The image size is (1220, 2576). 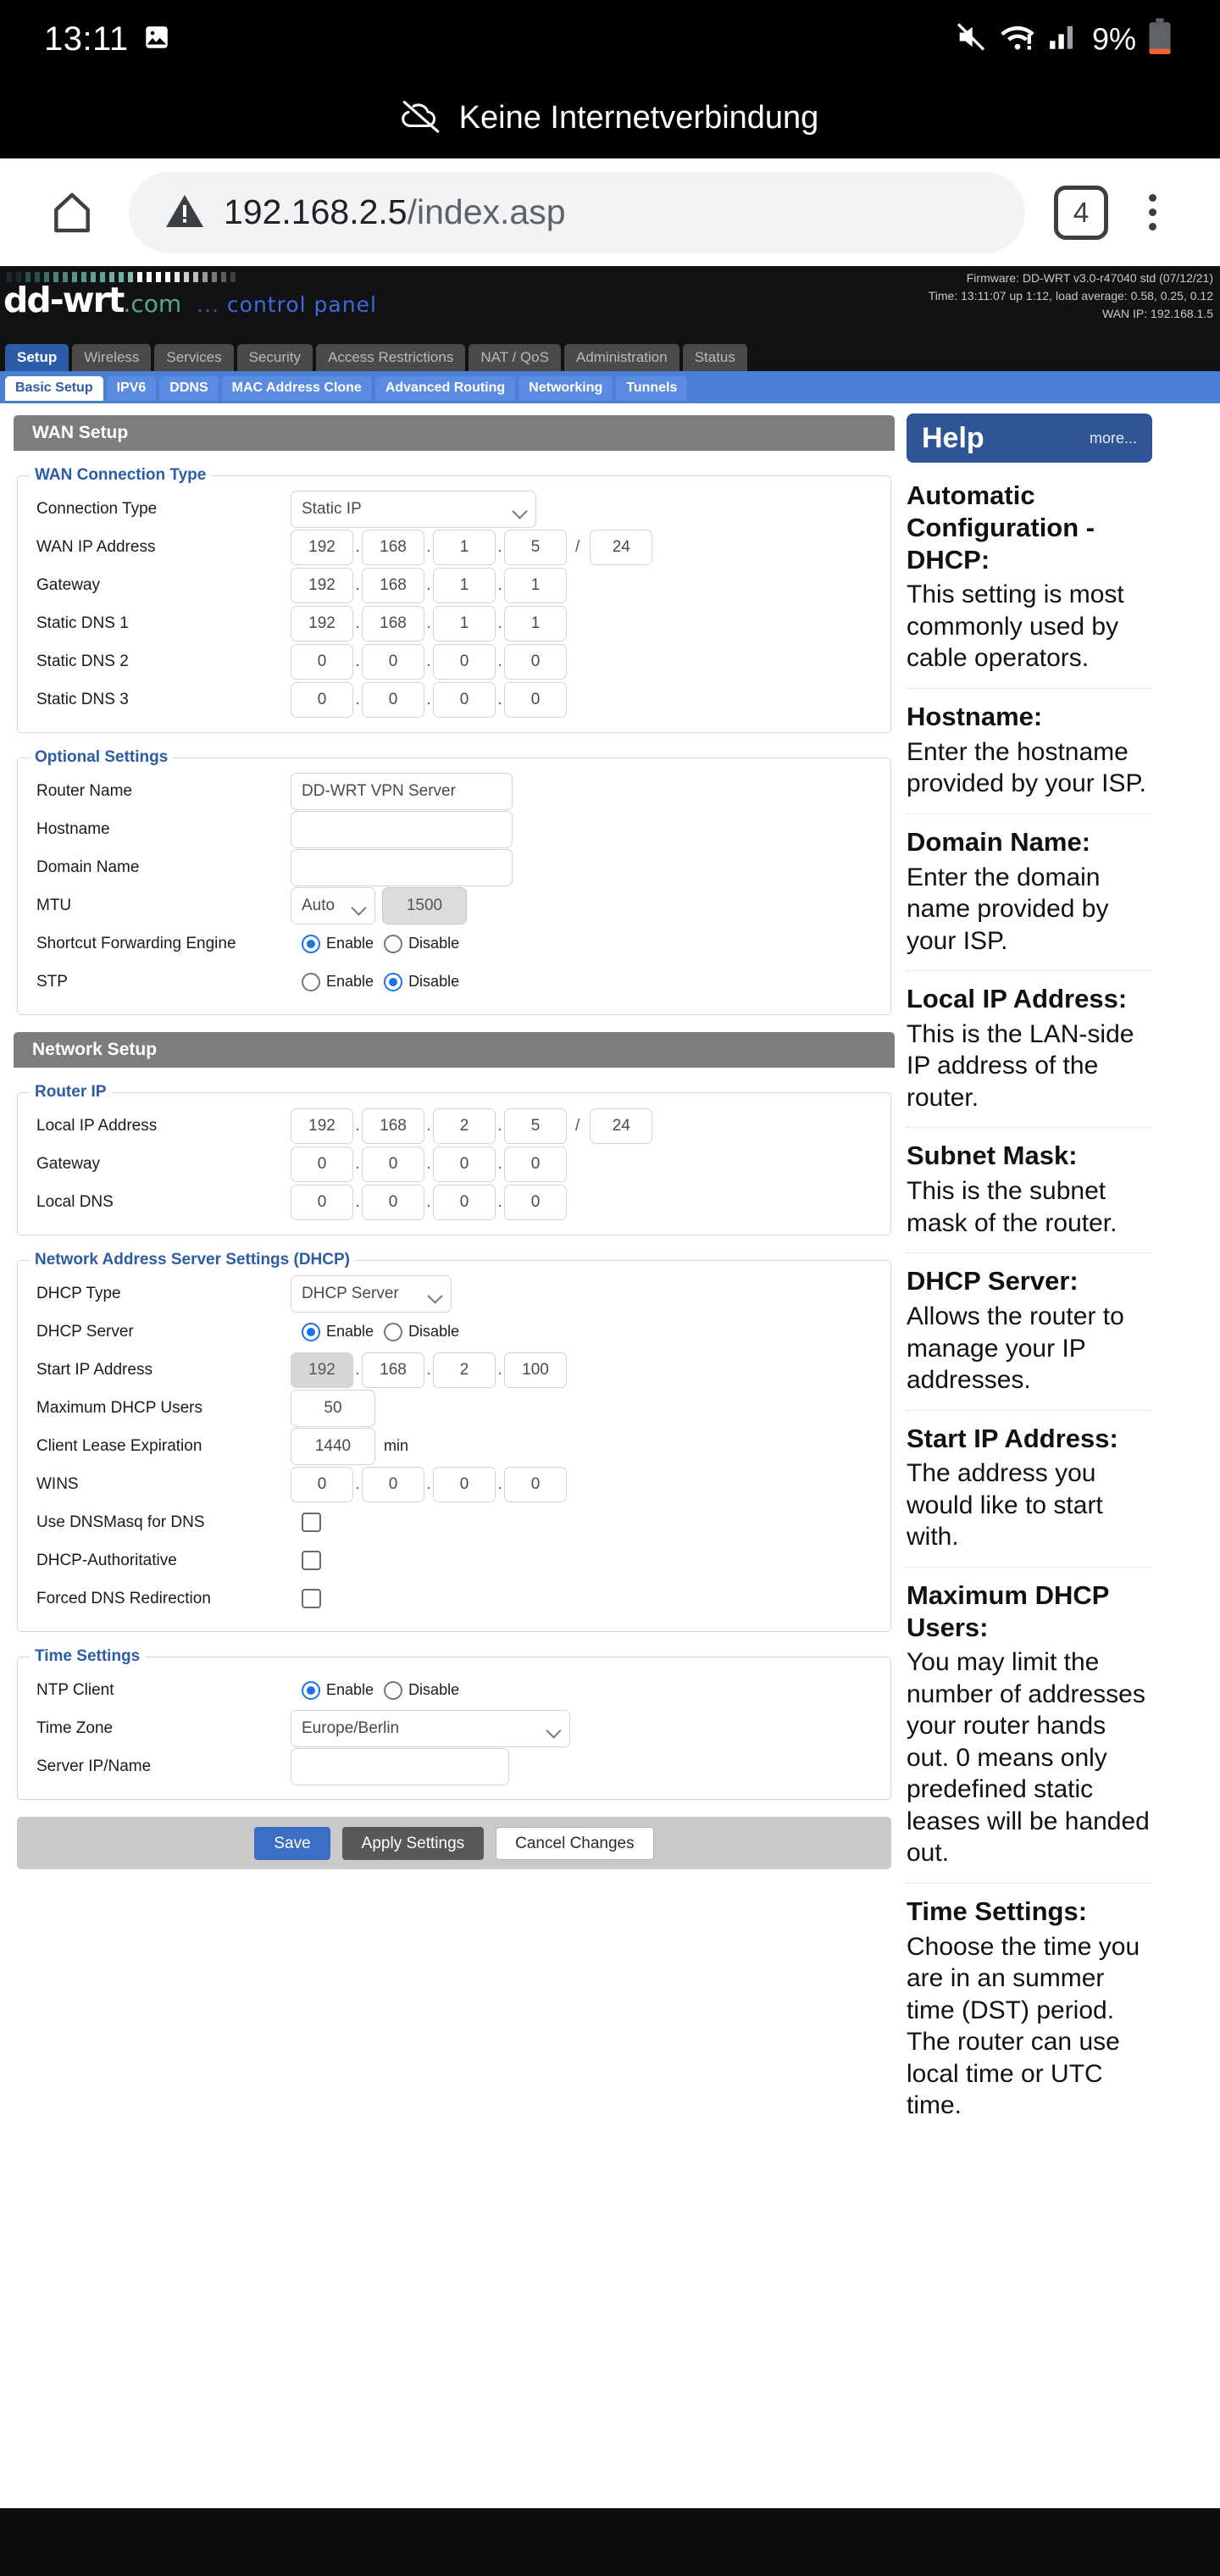 What do you see at coordinates (393, 699) in the screenshot?
I see `dns3-octet-2: 0` at bounding box center [393, 699].